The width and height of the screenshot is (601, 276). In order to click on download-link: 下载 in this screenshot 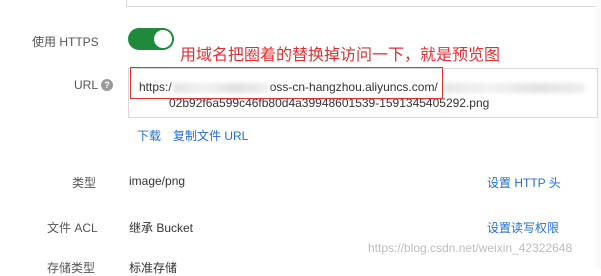, I will do `click(149, 135)`.